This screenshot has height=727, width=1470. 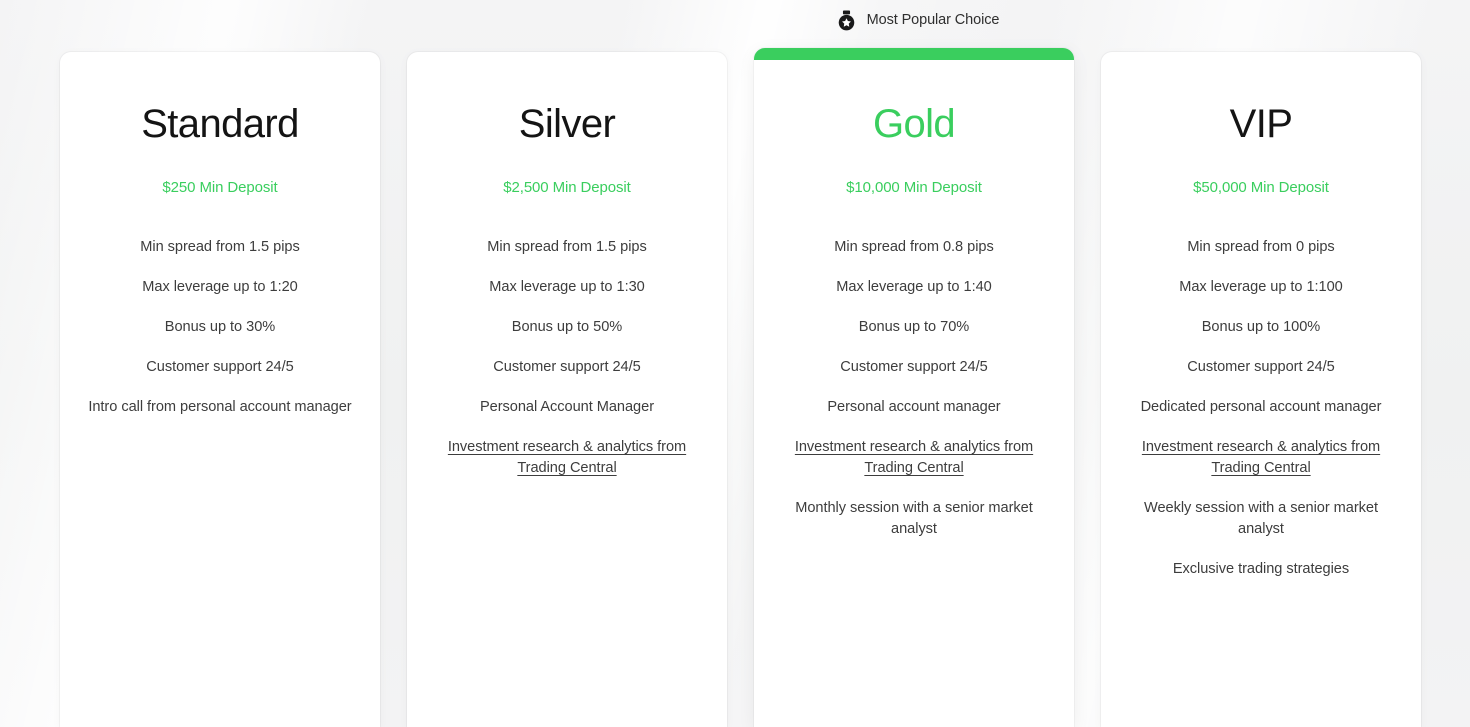 I want to click on card-title: Gold, so click(x=914, y=124).